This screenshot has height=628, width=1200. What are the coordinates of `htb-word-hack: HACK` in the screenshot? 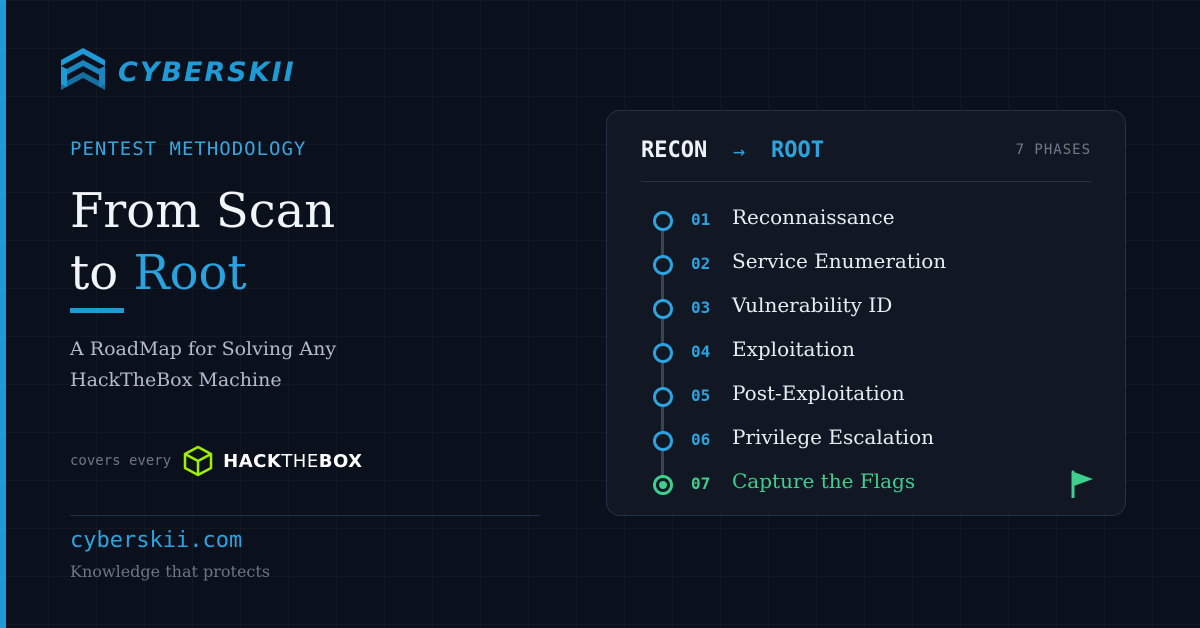 It's located at (252, 461).